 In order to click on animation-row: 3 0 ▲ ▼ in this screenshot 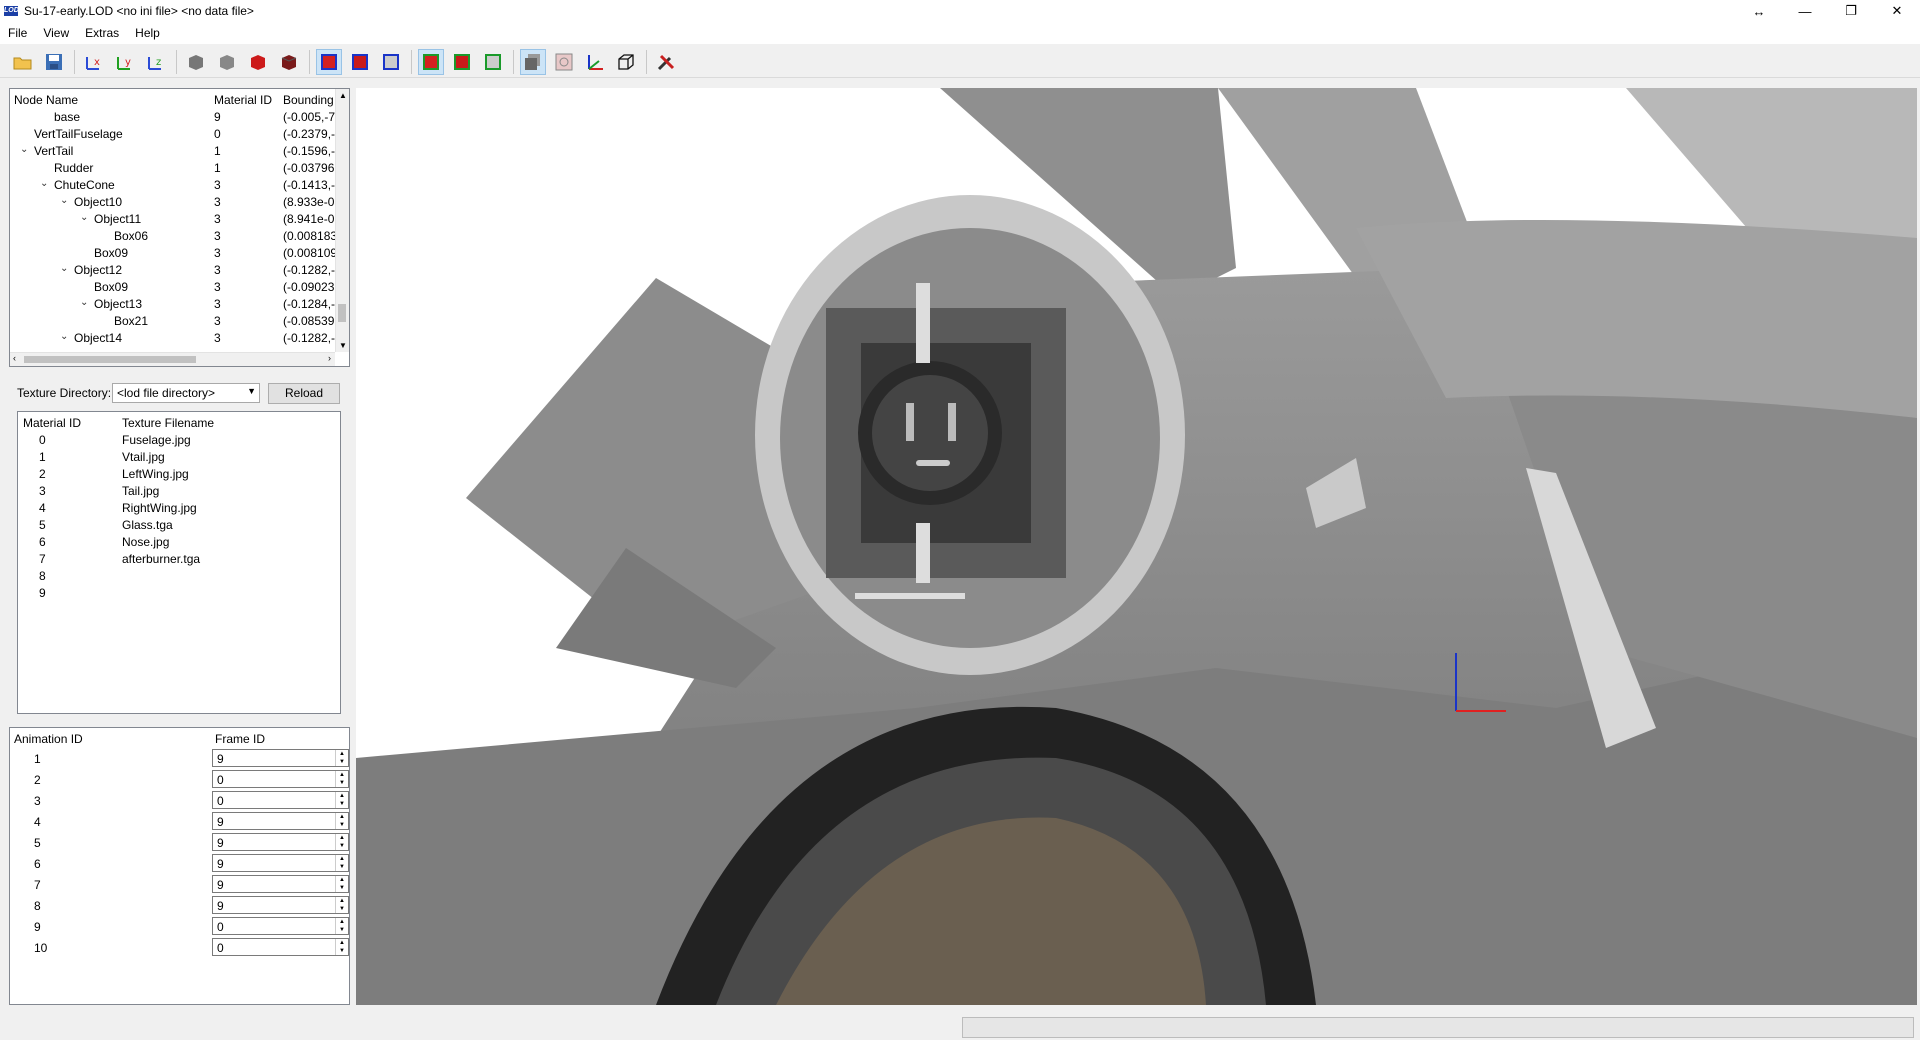, I will do `click(179, 801)`.